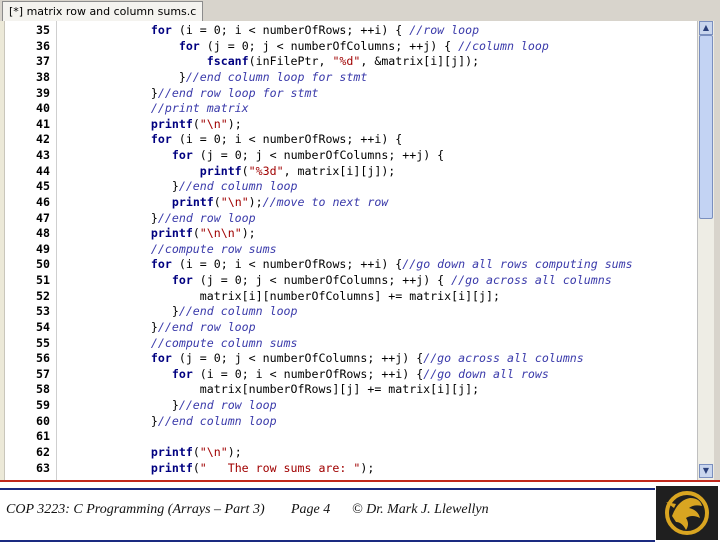 The width and height of the screenshot is (720, 545). What do you see at coordinates (200, 250) in the screenshot?
I see `code-line: //compute row sums` at bounding box center [200, 250].